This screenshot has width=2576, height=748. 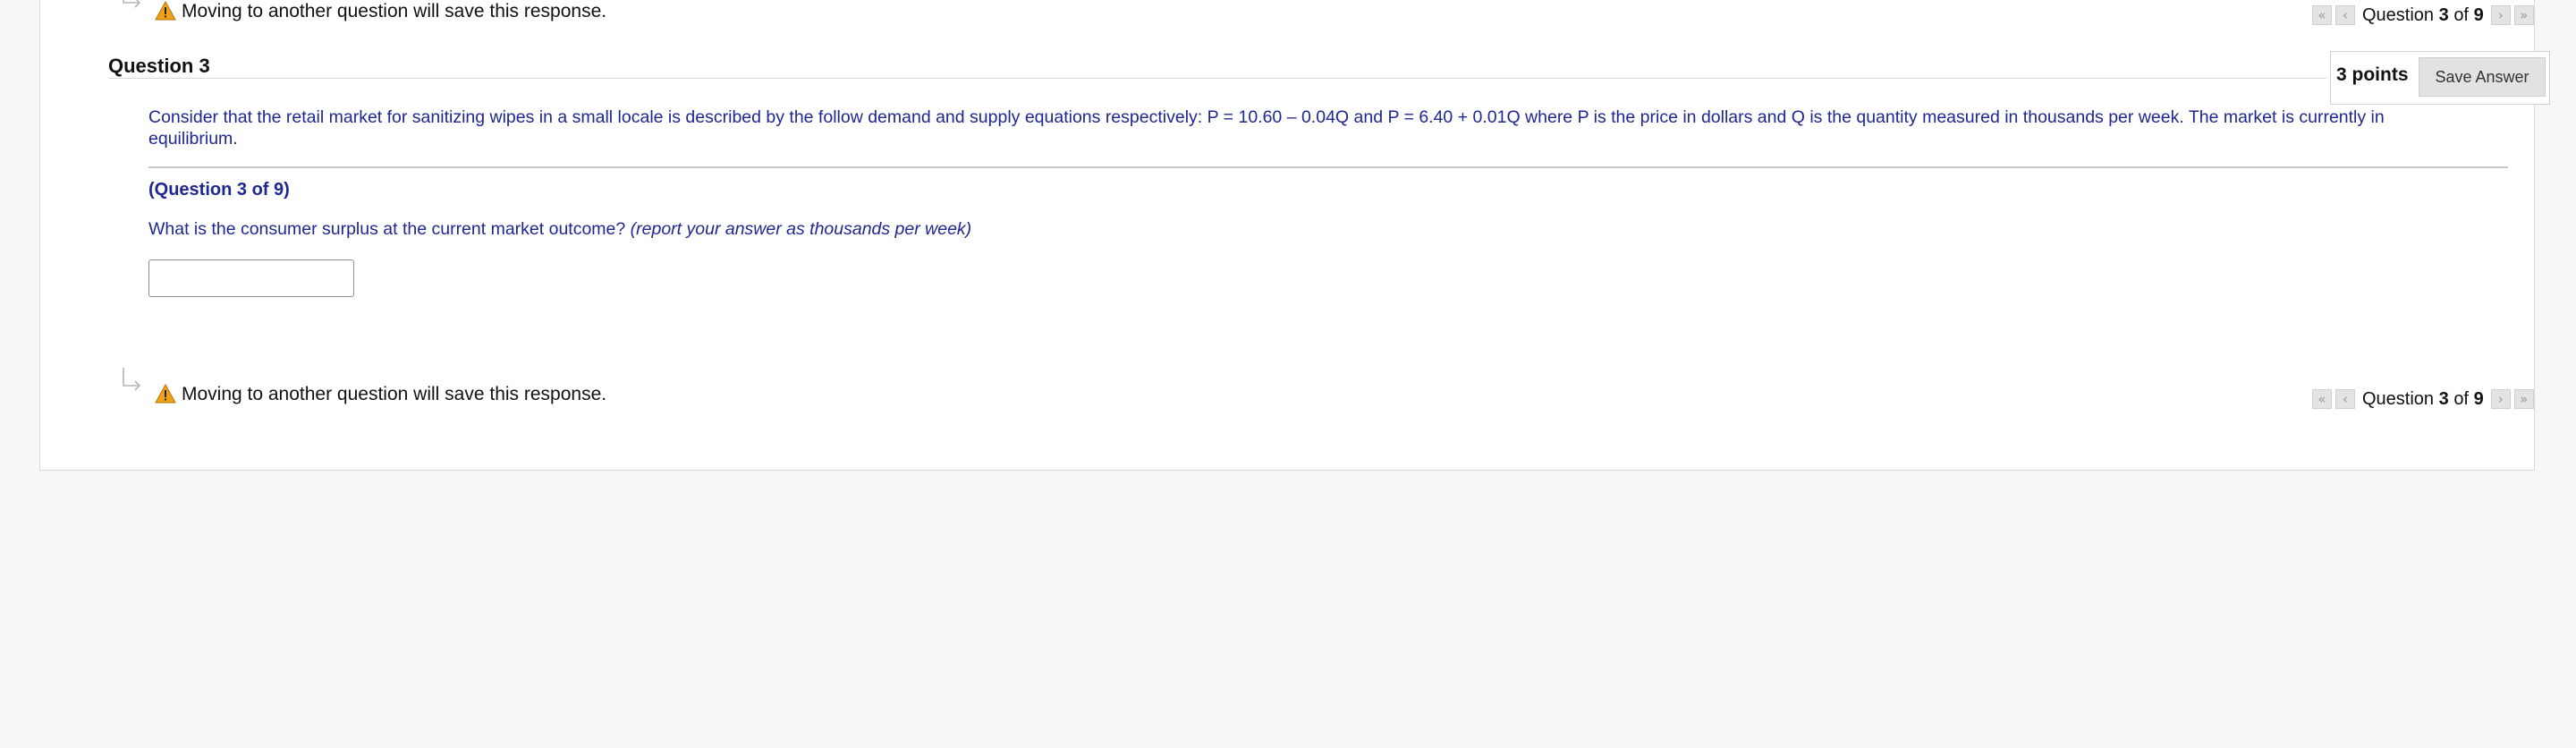 I want to click on points-box: 3 points Save Answer, so click(x=2440, y=78).